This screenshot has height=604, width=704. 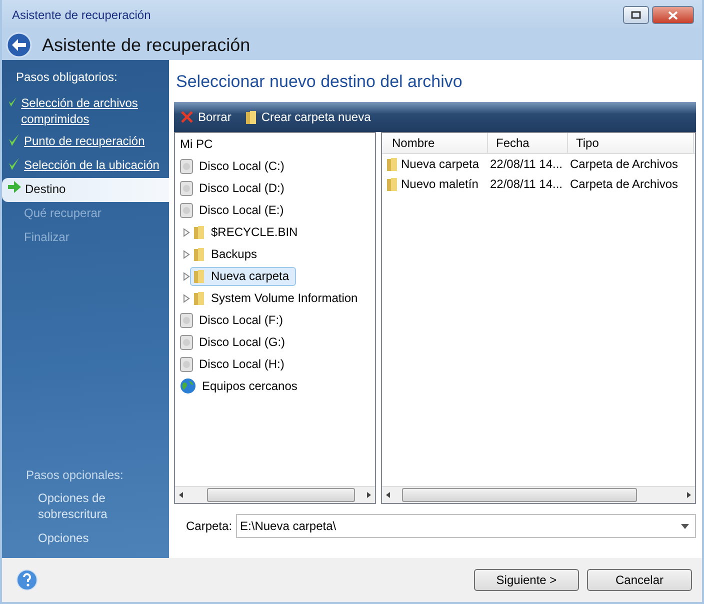 I want to click on close-icon, so click(x=673, y=15).